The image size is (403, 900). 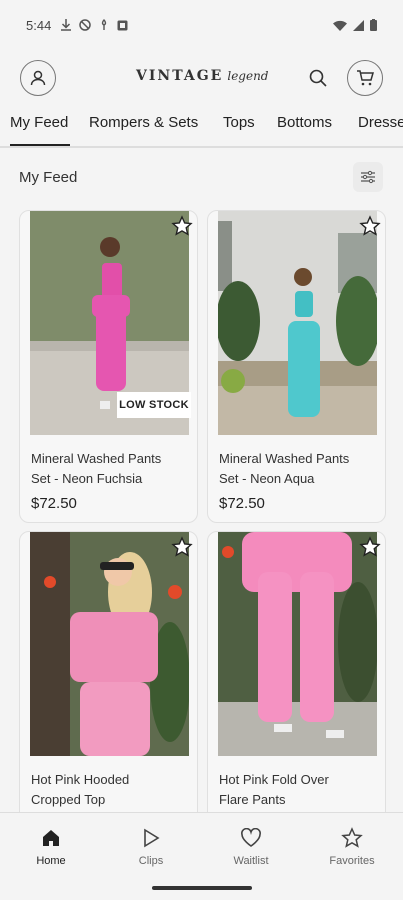 I want to click on status-bar: 5:44, so click(x=201, y=25).